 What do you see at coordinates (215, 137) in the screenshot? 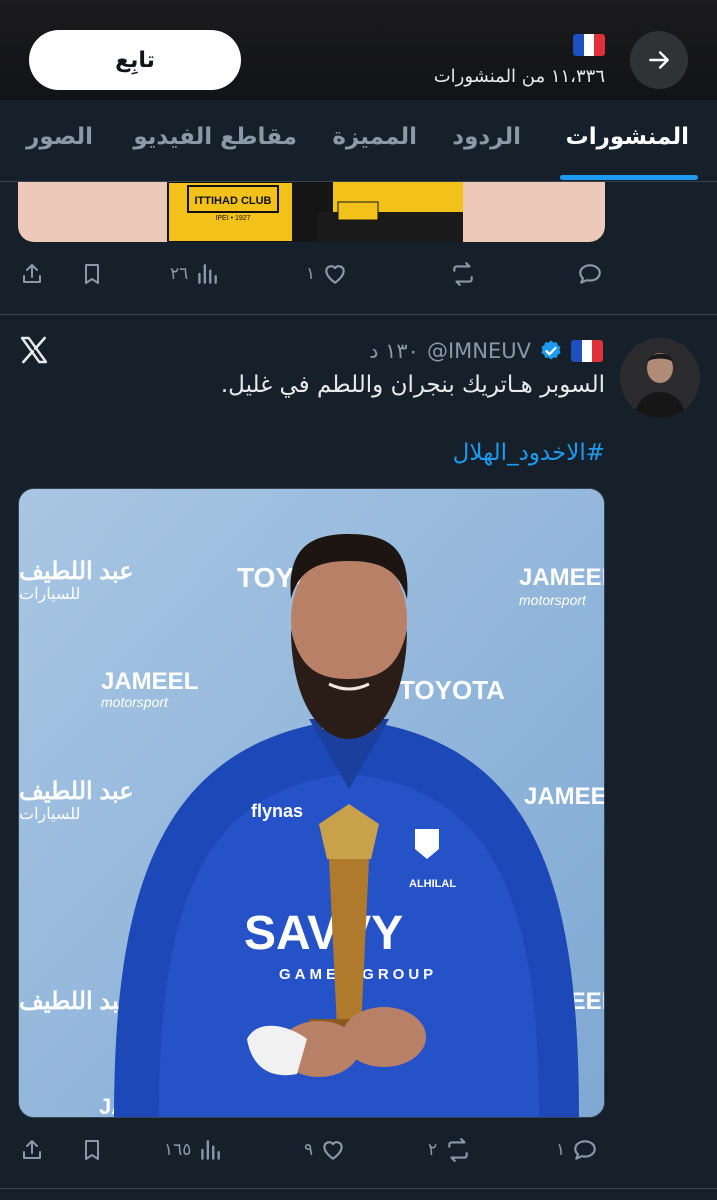
I see `tab-videos: مقاطع الفيديو` at bounding box center [215, 137].